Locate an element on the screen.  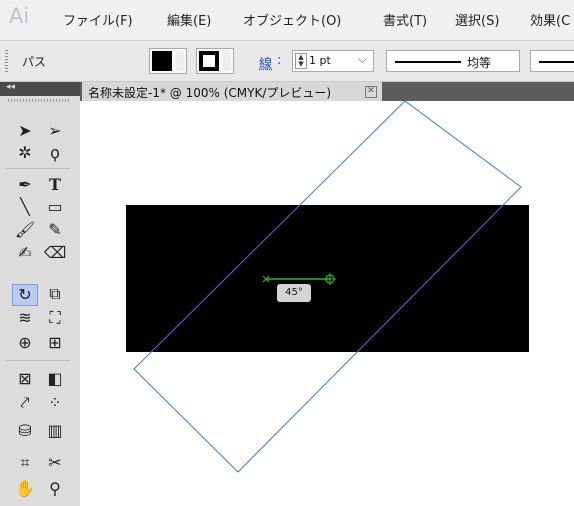
brush-definition-select is located at coordinates (552, 61).